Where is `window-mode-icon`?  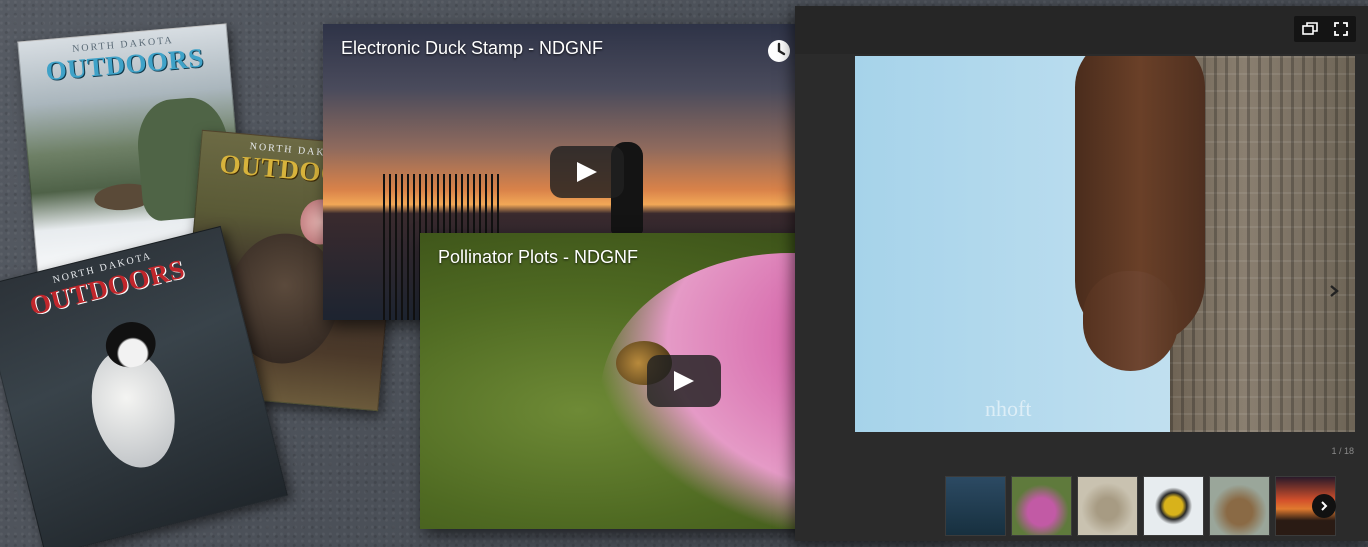 window-mode-icon is located at coordinates (1310, 29).